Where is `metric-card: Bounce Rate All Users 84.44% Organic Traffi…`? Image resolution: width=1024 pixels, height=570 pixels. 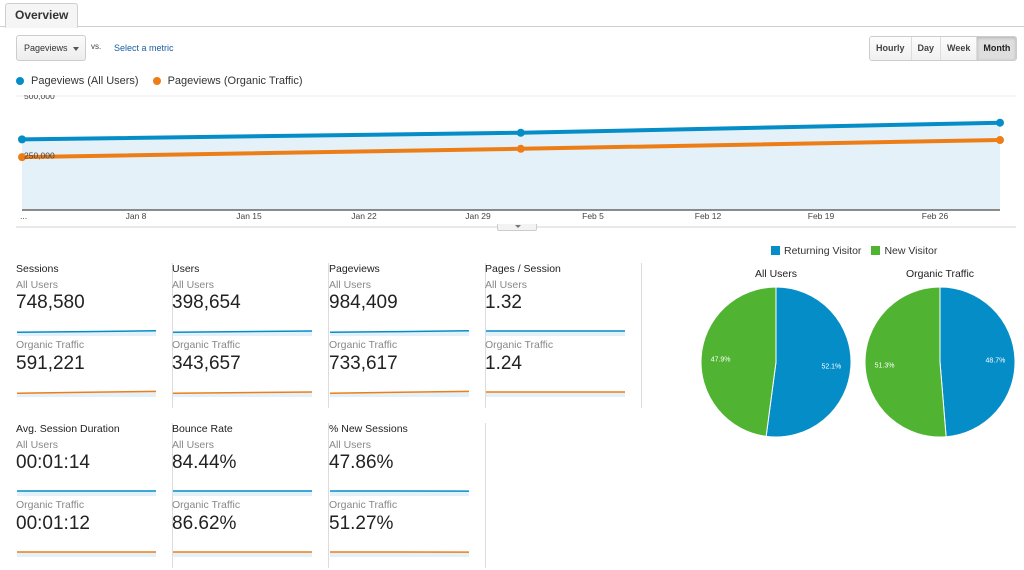
metric-card: Bounce Rate All Users 84.44% Organic Traffi… is located at coordinates (250, 495).